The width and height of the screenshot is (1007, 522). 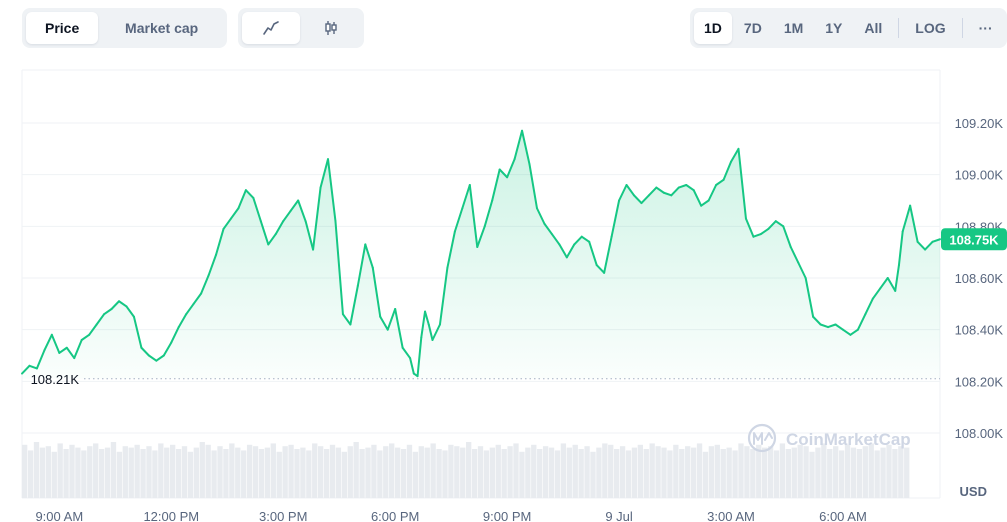 I want to click on x-tick-label: 12:00 PM, so click(x=171, y=515).